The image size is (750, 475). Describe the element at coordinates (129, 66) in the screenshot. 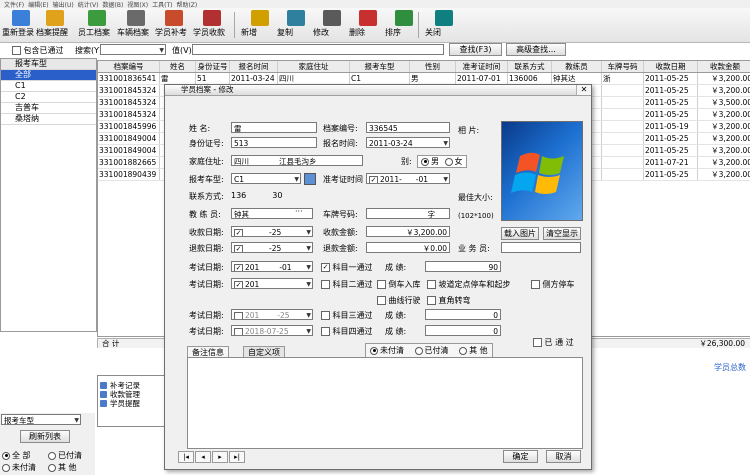

I see `grid-column-header: 档案编号` at that location.